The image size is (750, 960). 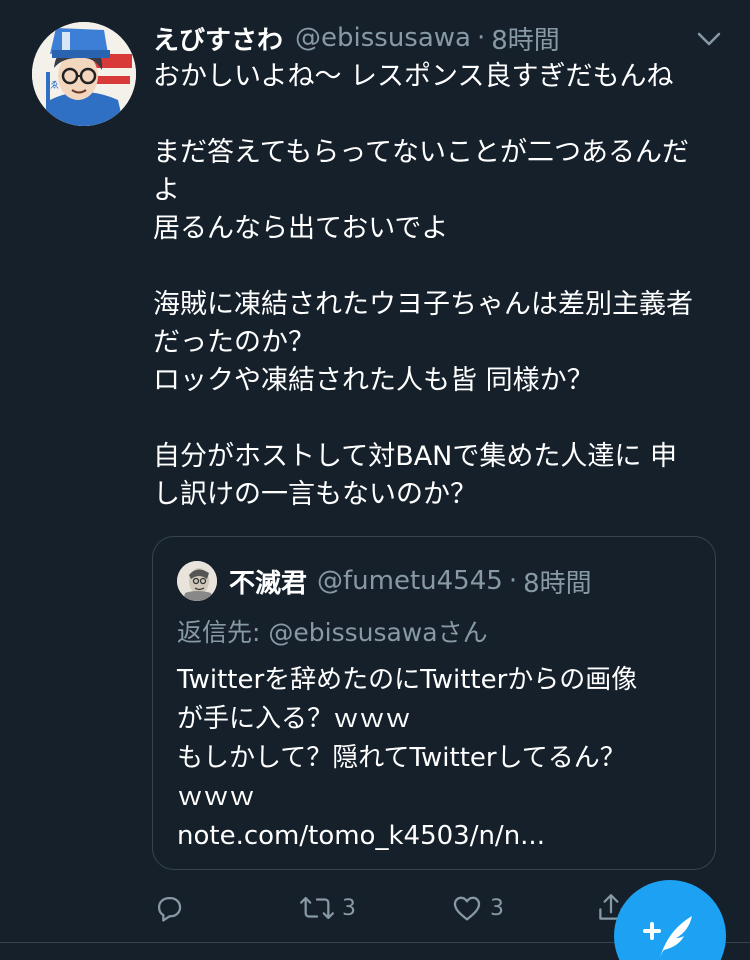 I want to click on compose-tweet-icon, so click(x=667, y=937).